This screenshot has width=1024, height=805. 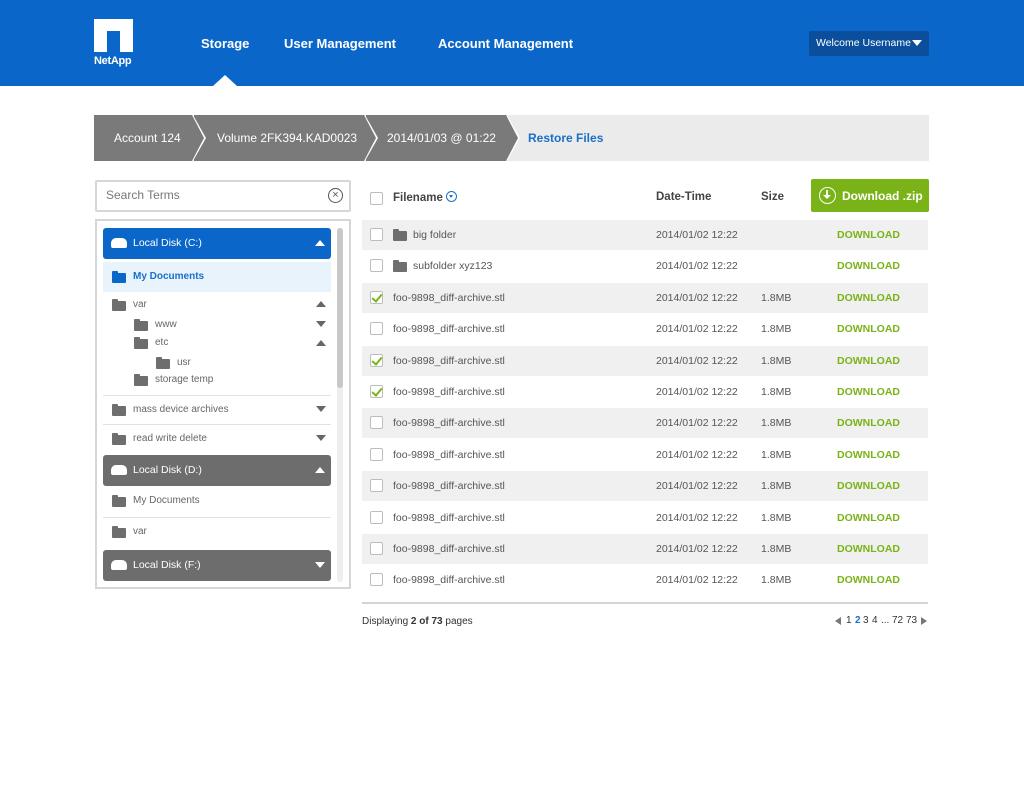 What do you see at coordinates (875, 620) in the screenshot?
I see `page-link: 4` at bounding box center [875, 620].